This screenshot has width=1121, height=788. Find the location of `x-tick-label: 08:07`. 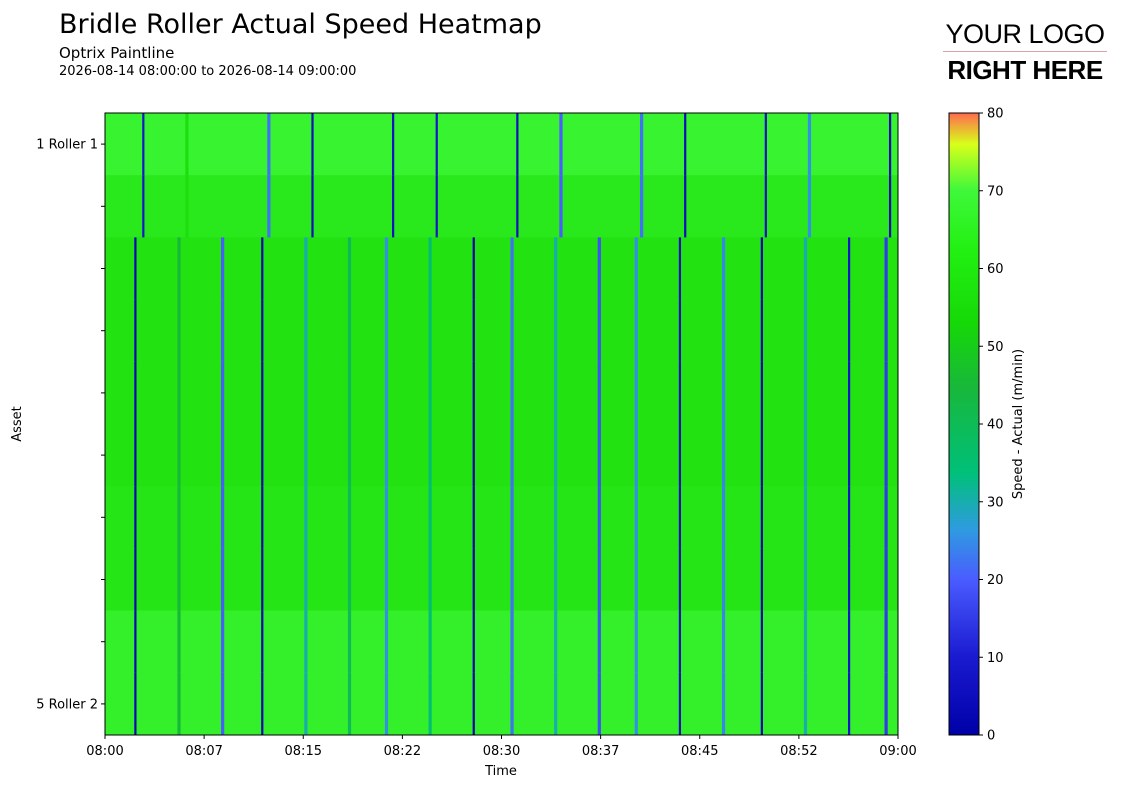

x-tick-label: 08:07 is located at coordinates (203, 751).